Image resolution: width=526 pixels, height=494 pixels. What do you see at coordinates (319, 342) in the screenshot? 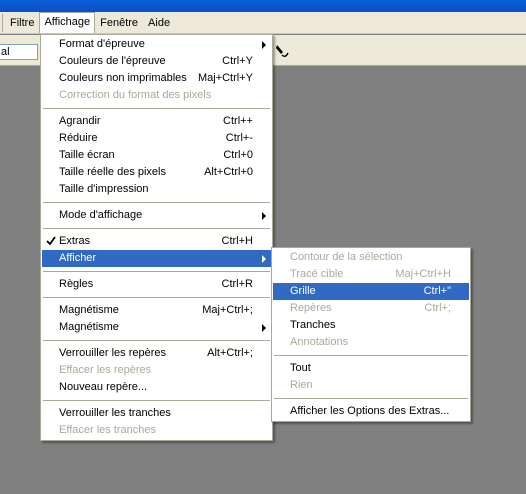
I see `menu-item-label: Annotations` at bounding box center [319, 342].